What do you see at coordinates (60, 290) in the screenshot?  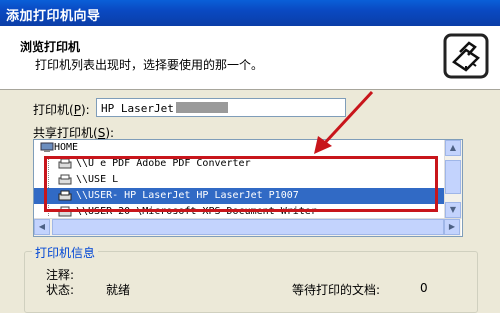 I see `status-label: 状态:` at bounding box center [60, 290].